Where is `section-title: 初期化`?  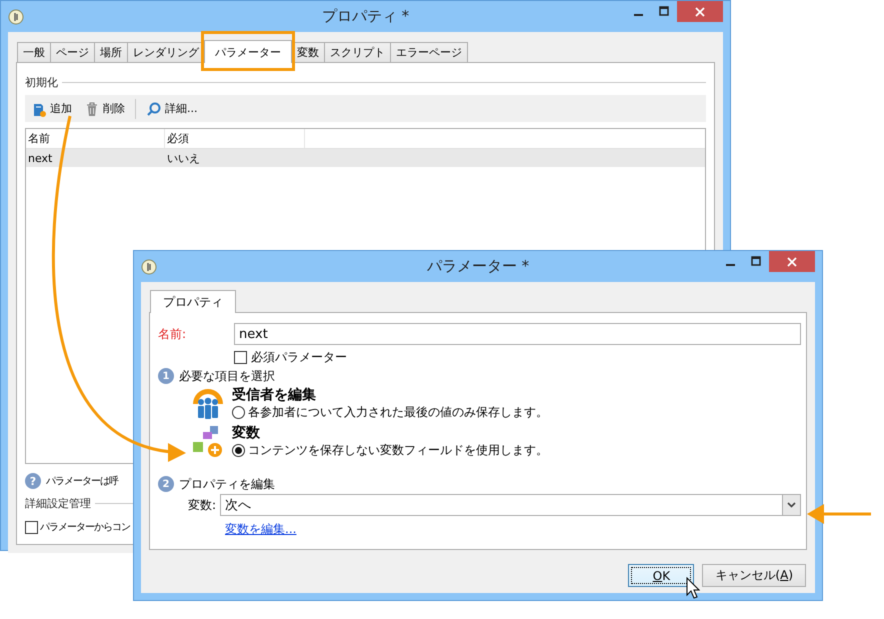
section-title: 初期化 is located at coordinates (41, 82).